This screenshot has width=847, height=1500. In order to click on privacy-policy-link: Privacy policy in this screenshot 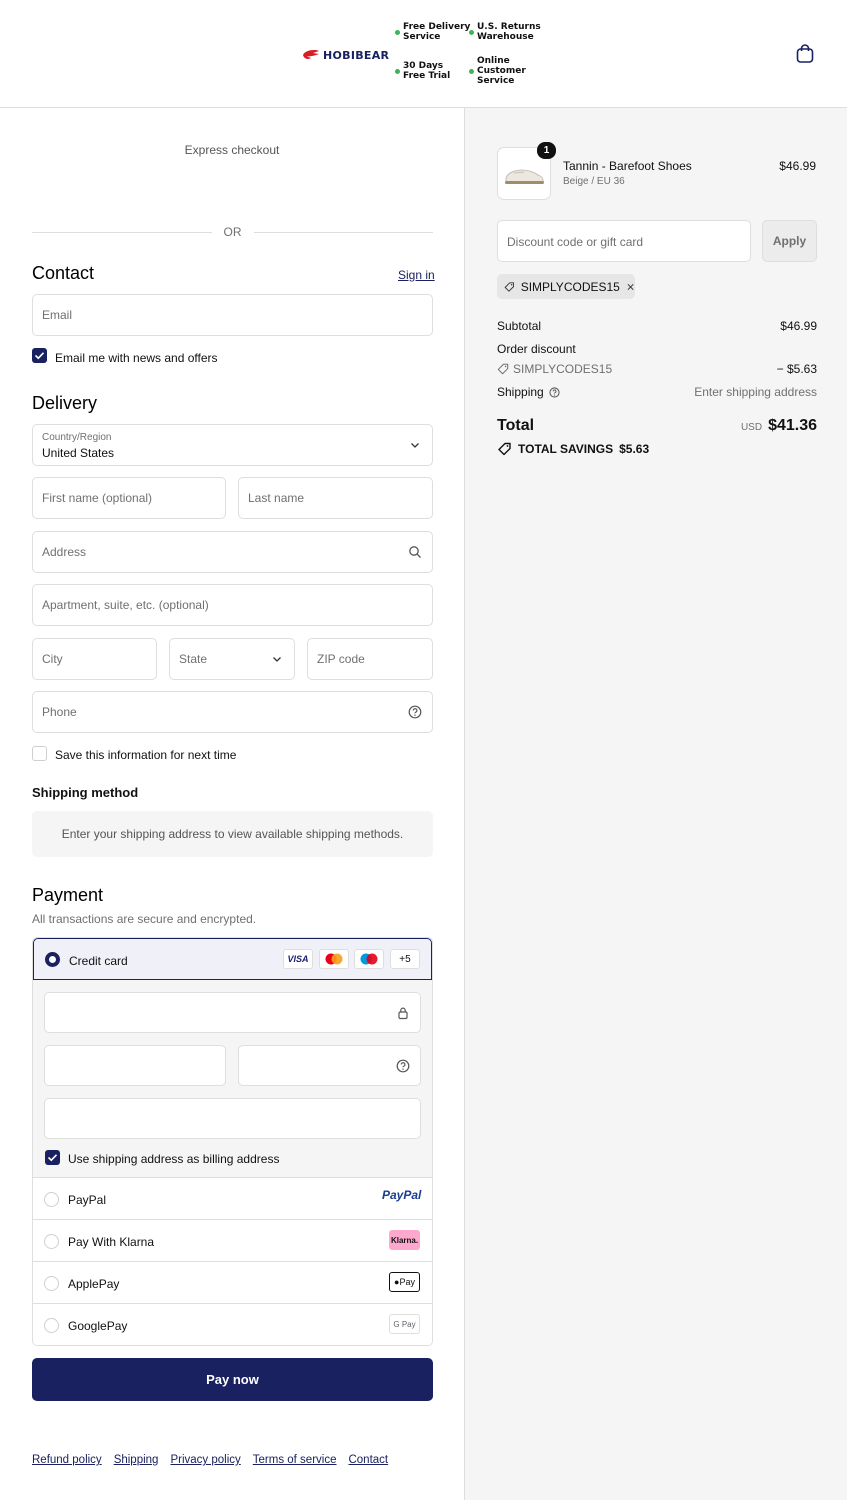, I will do `click(205, 1460)`.